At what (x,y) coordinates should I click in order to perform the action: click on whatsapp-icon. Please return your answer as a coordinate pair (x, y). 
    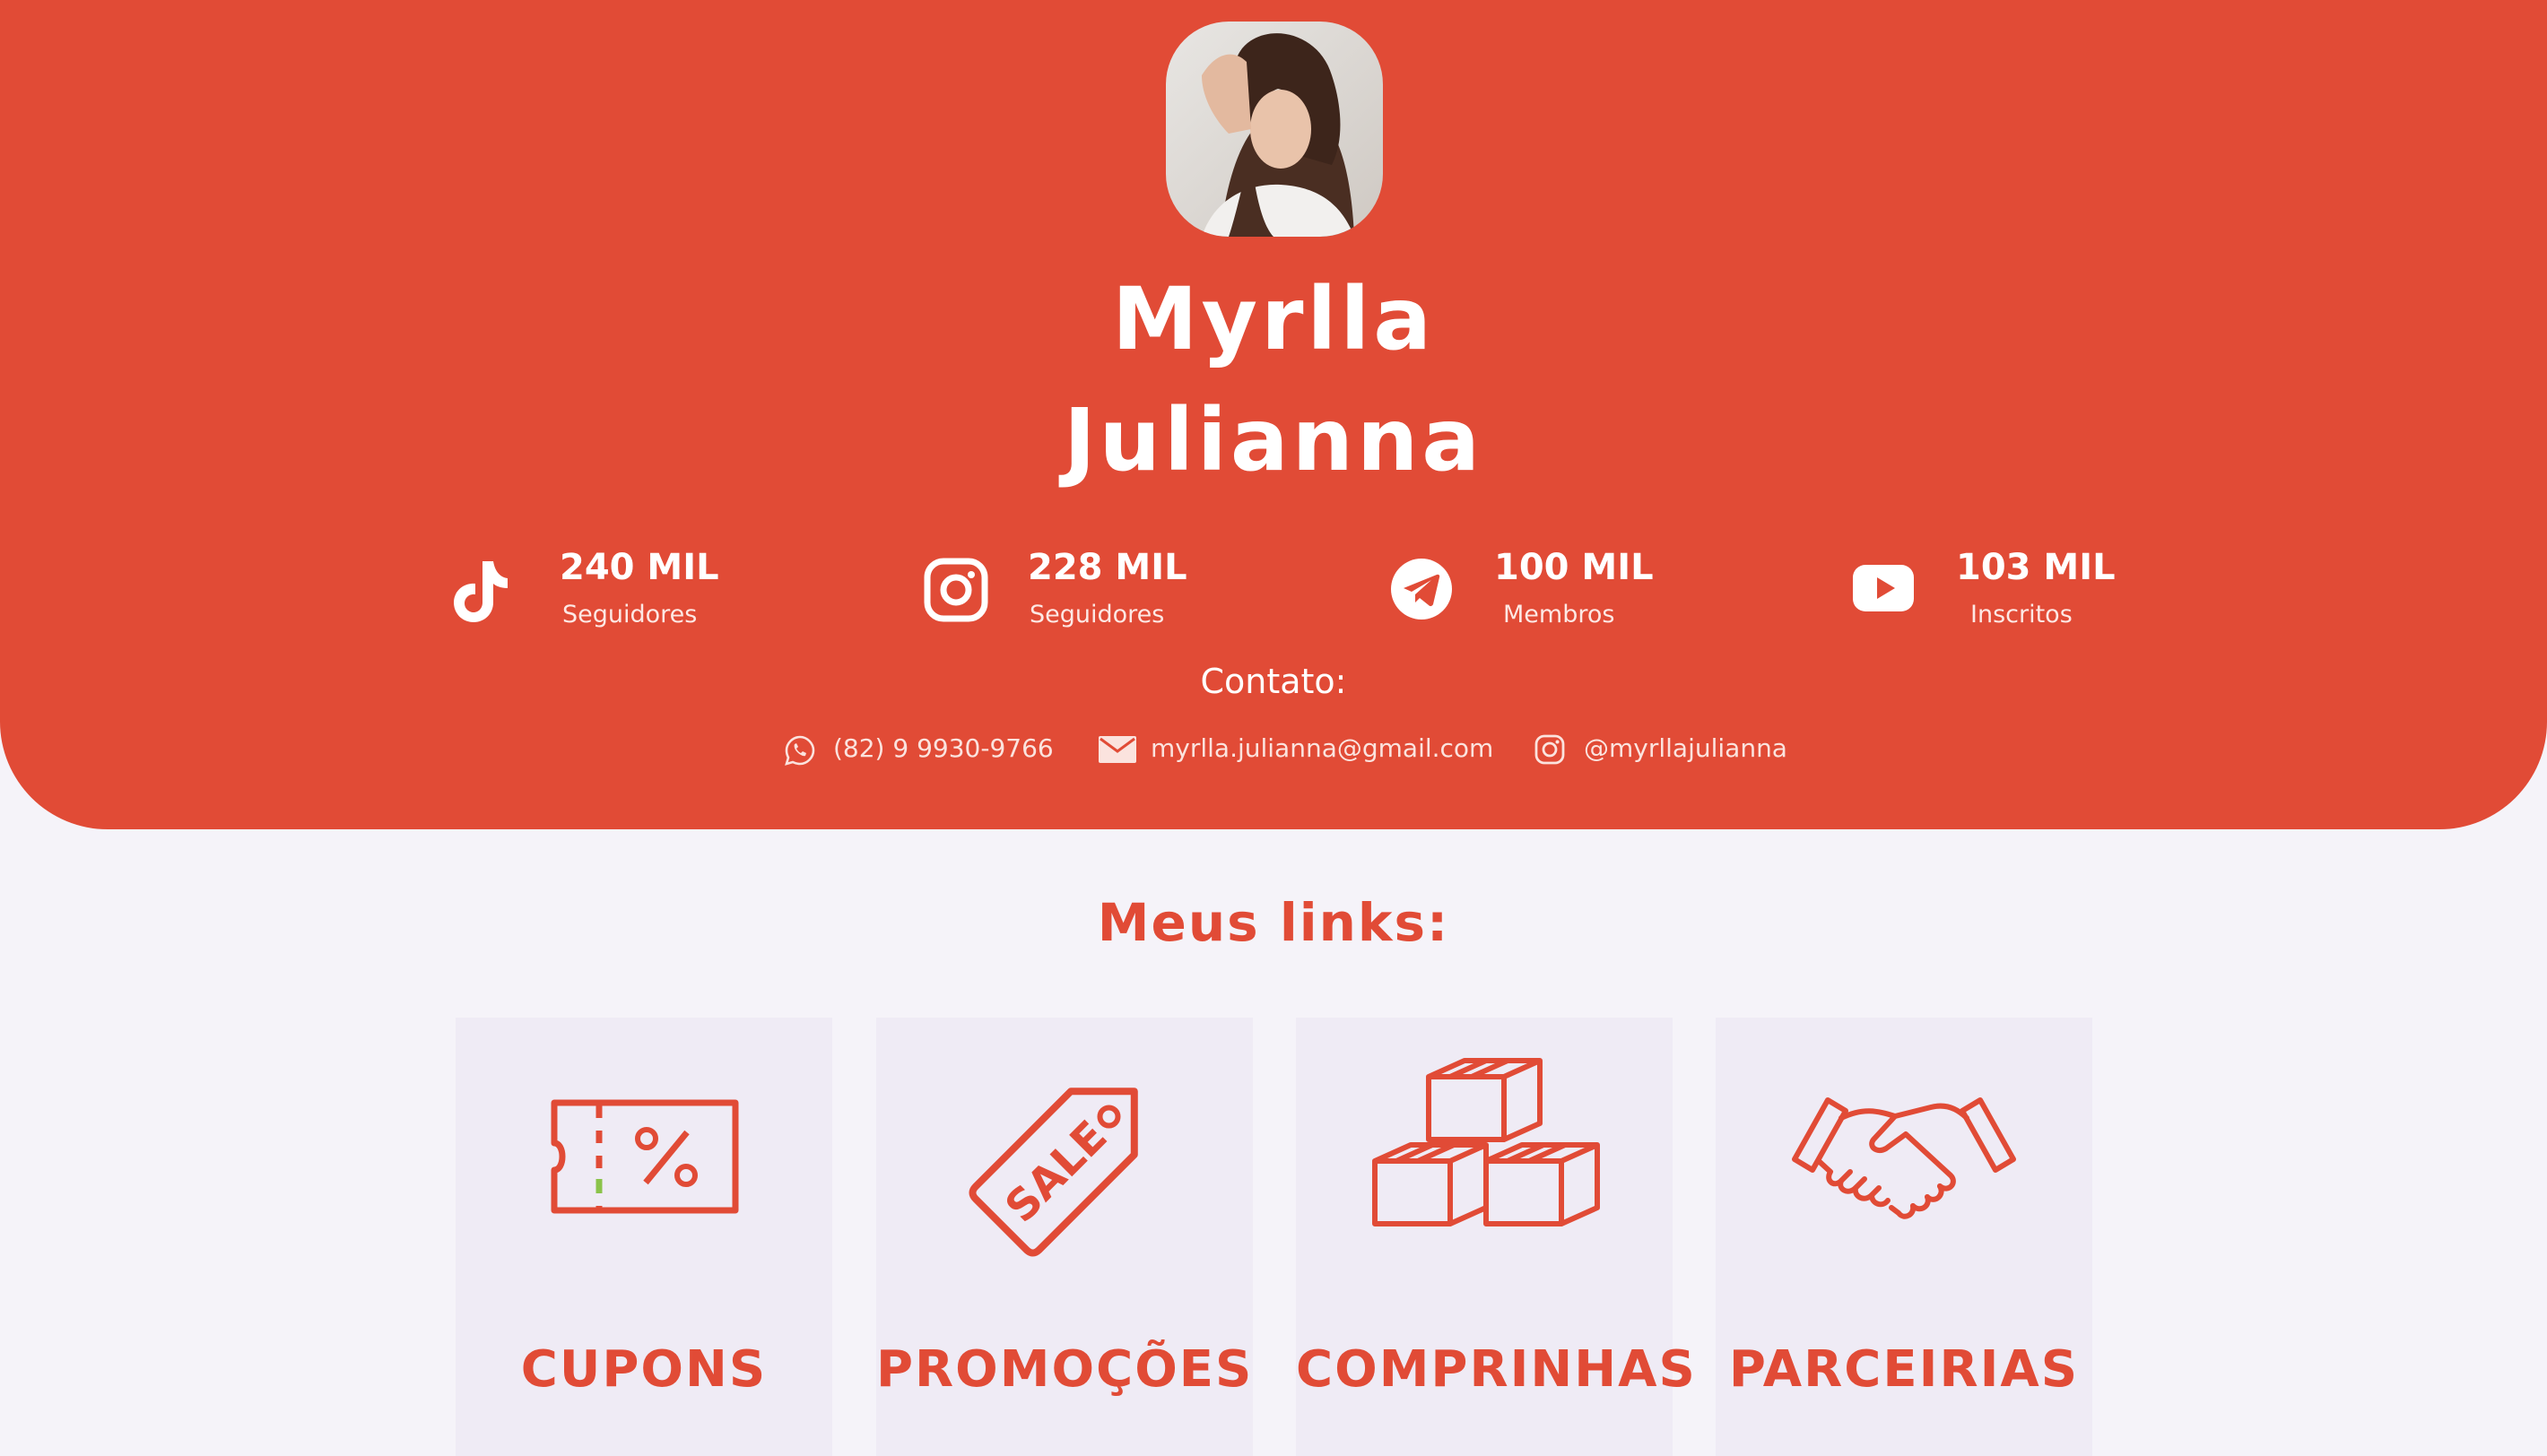
    Looking at the image, I should click on (800, 752).